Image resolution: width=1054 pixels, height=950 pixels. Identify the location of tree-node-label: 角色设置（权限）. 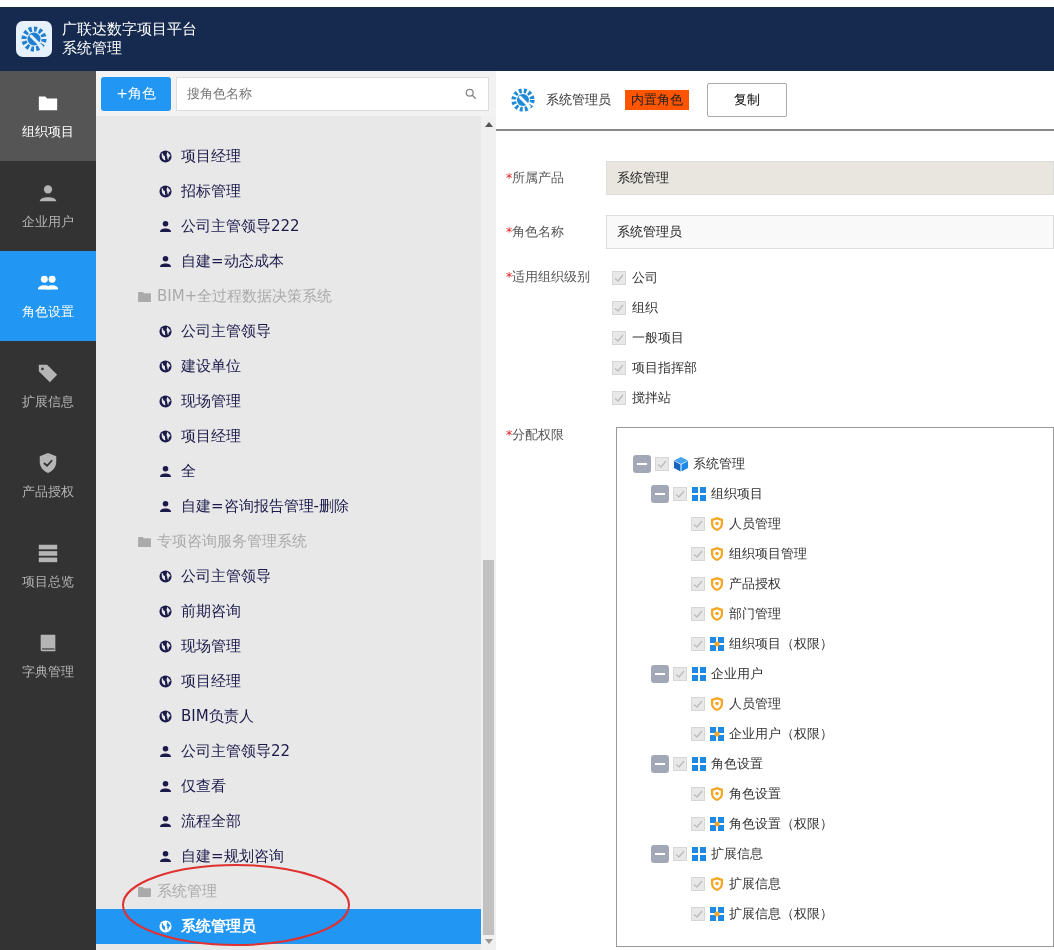
(781, 824).